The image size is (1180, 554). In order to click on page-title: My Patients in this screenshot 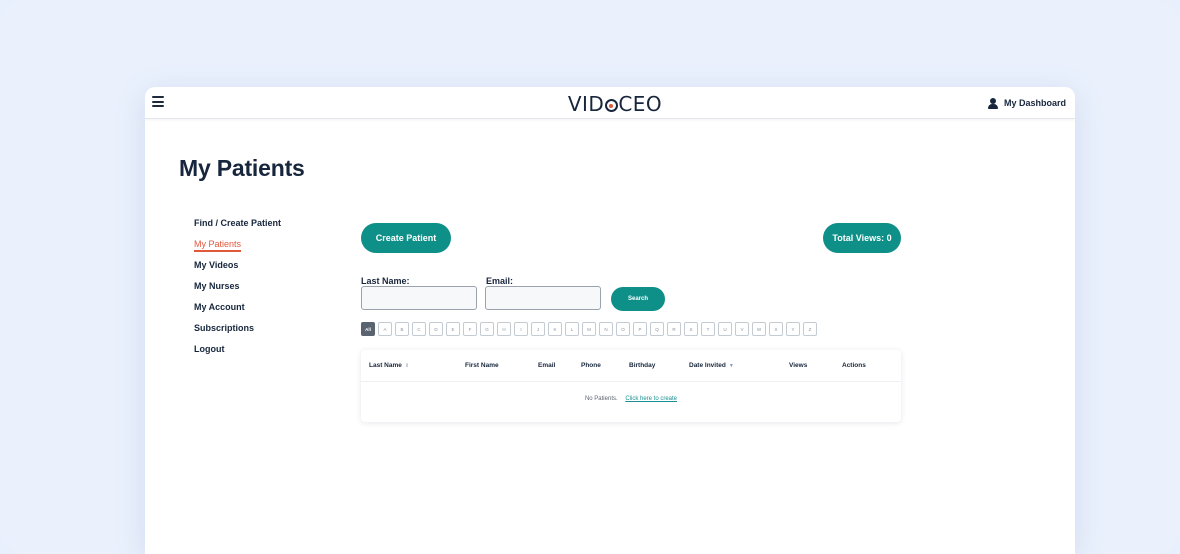, I will do `click(242, 168)`.